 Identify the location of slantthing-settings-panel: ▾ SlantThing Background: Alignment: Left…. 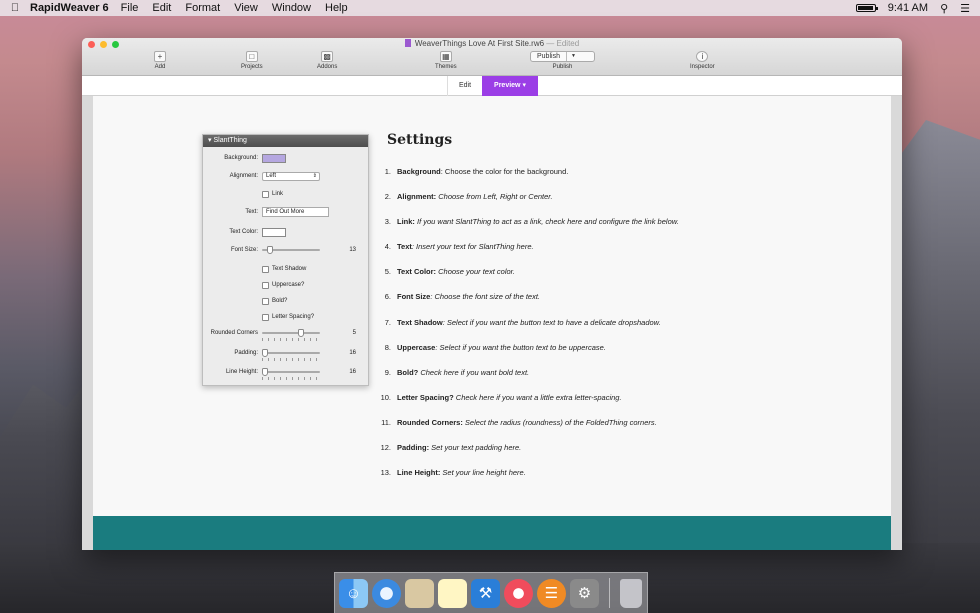
(285, 260).